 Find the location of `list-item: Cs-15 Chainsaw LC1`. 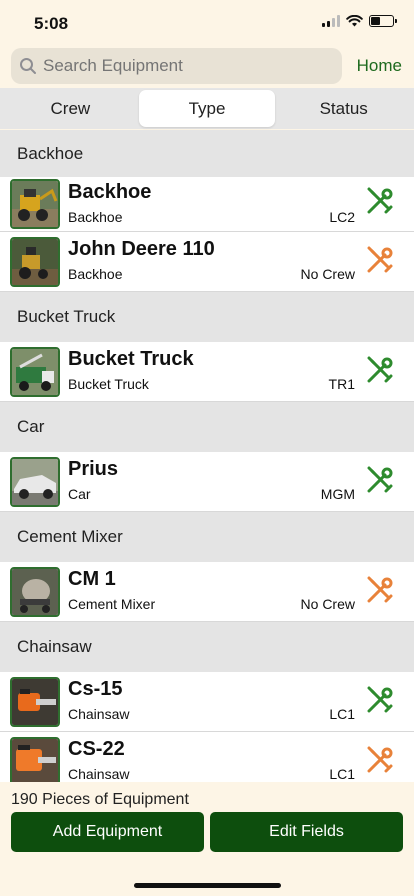

list-item: Cs-15 Chainsaw LC1 is located at coordinates (207, 702).